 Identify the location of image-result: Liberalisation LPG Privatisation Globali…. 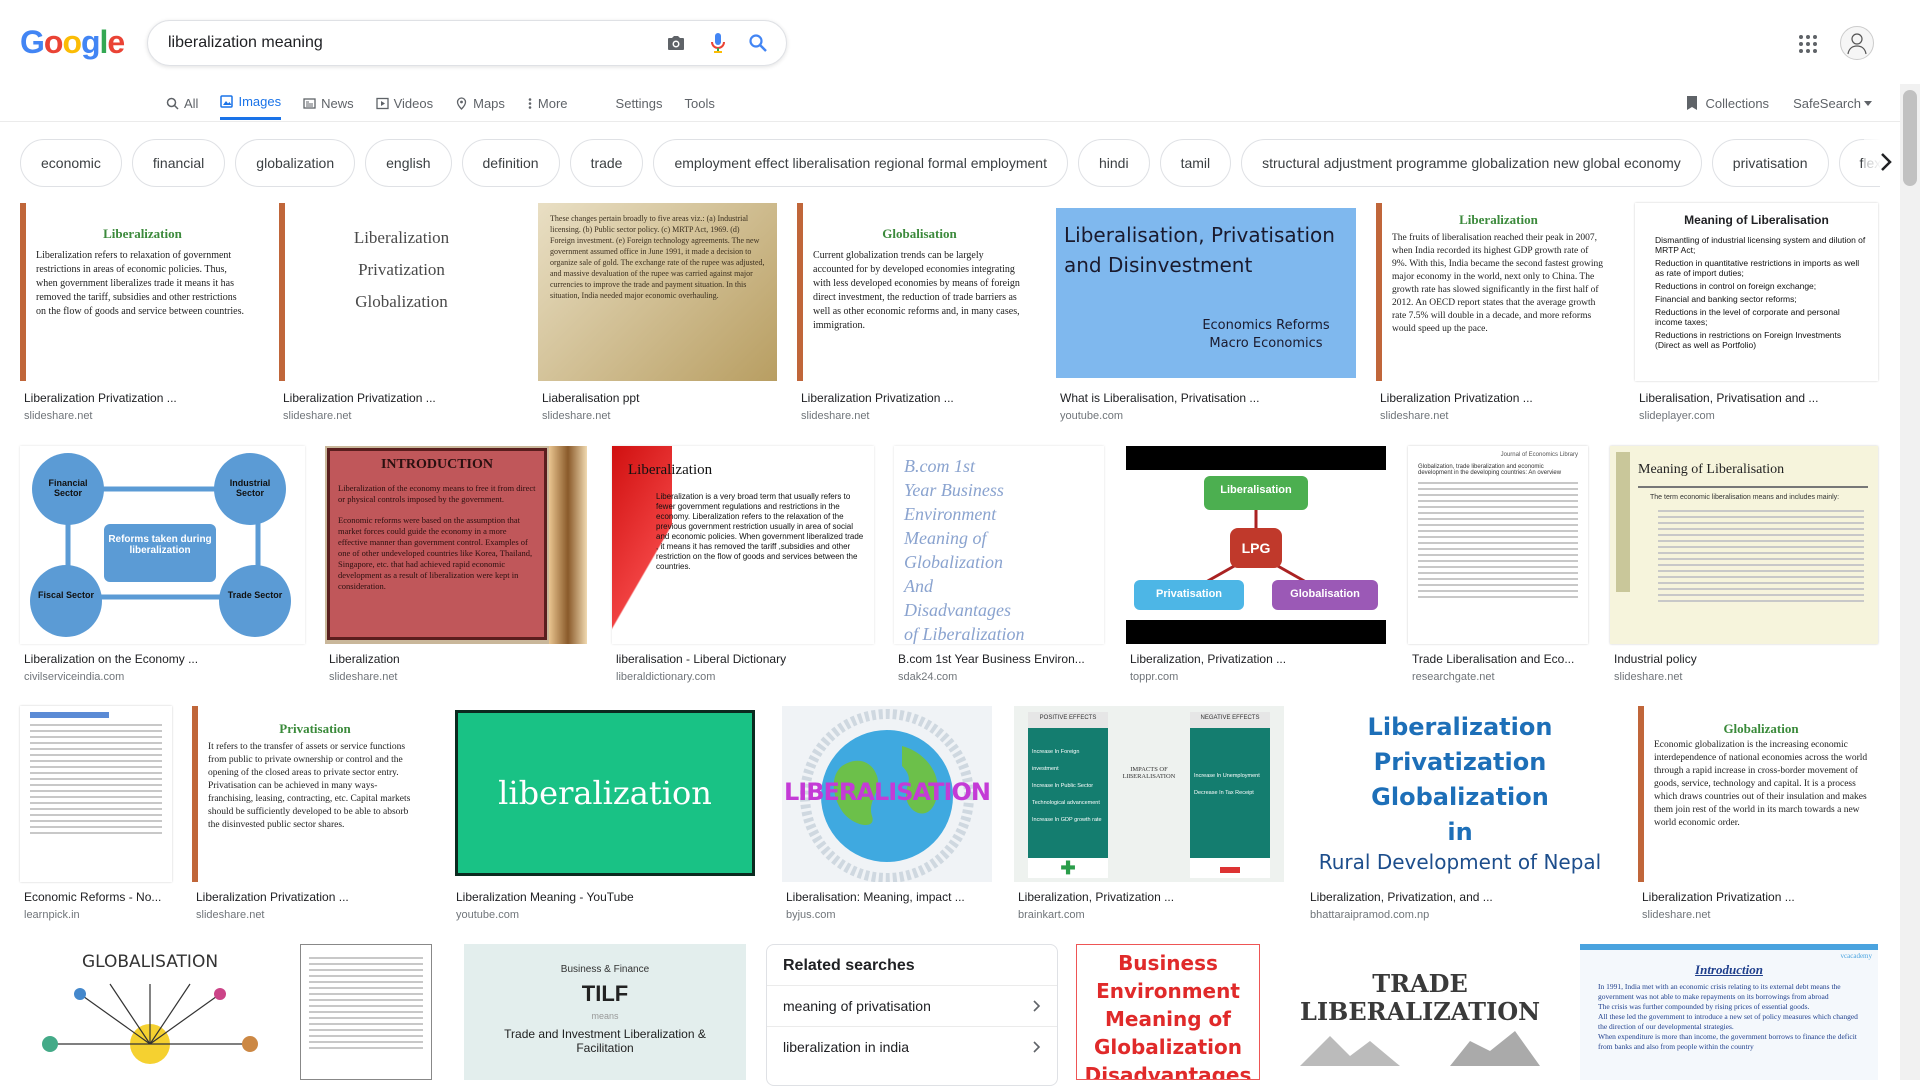
(1256, 564).